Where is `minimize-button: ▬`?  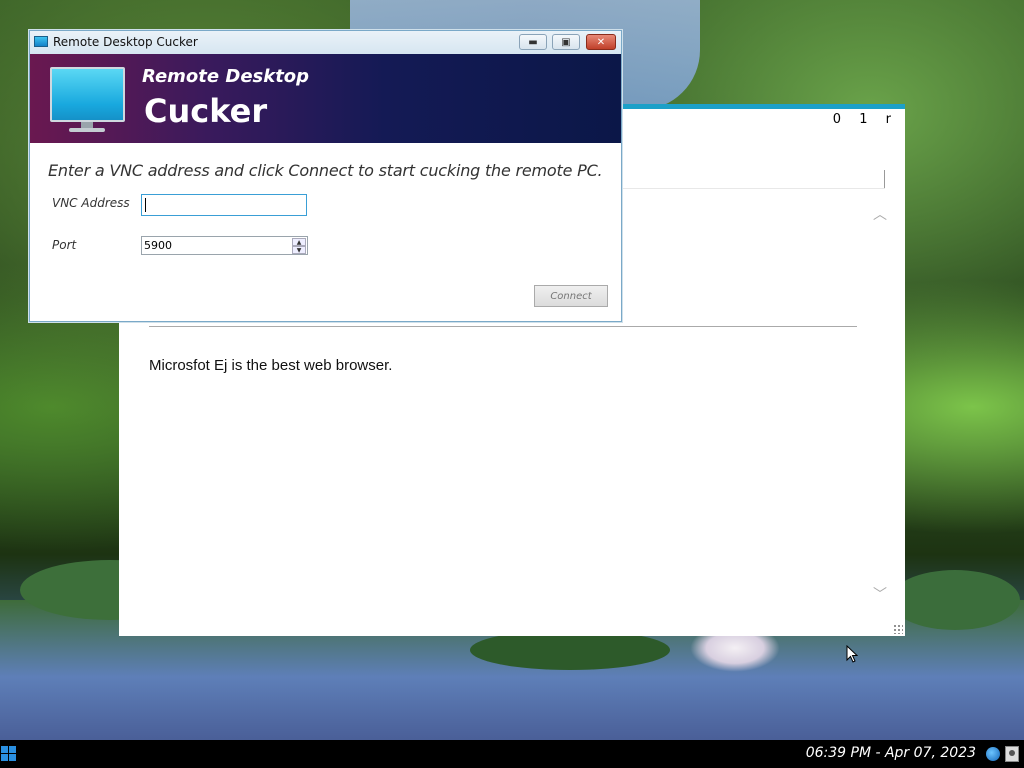
minimize-button: ▬ is located at coordinates (533, 42).